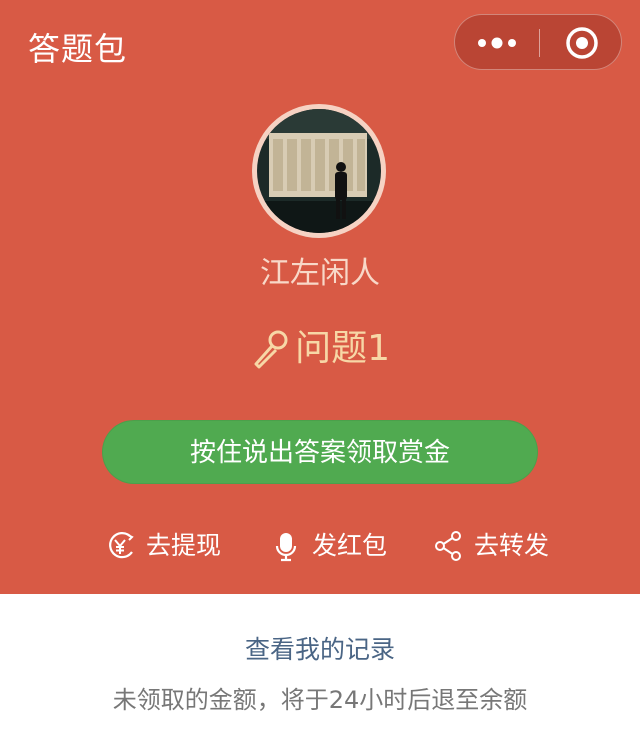 This screenshot has height=731, width=640. I want to click on avatar, so click(319, 171).